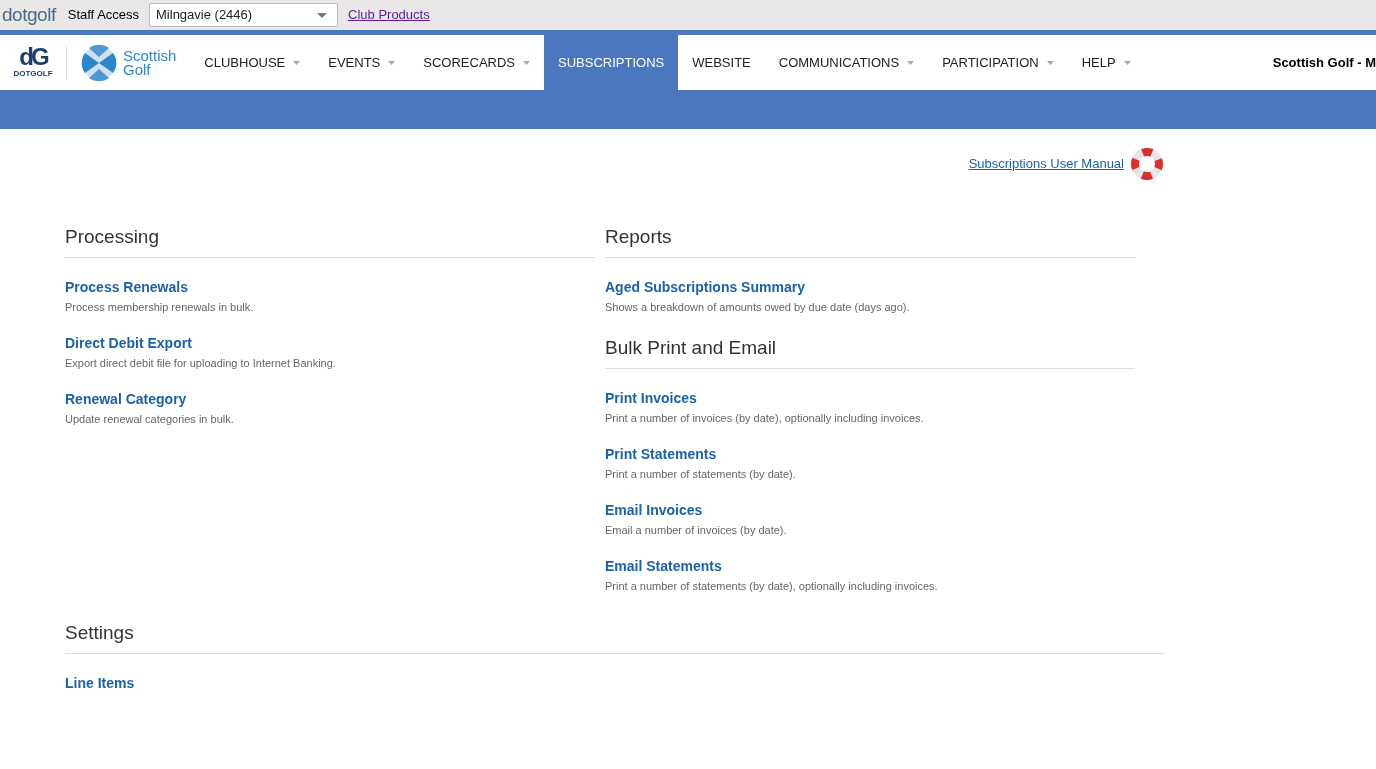  What do you see at coordinates (160, 307) in the screenshot?
I see `link-description: Process membership renewals in bulk.` at bounding box center [160, 307].